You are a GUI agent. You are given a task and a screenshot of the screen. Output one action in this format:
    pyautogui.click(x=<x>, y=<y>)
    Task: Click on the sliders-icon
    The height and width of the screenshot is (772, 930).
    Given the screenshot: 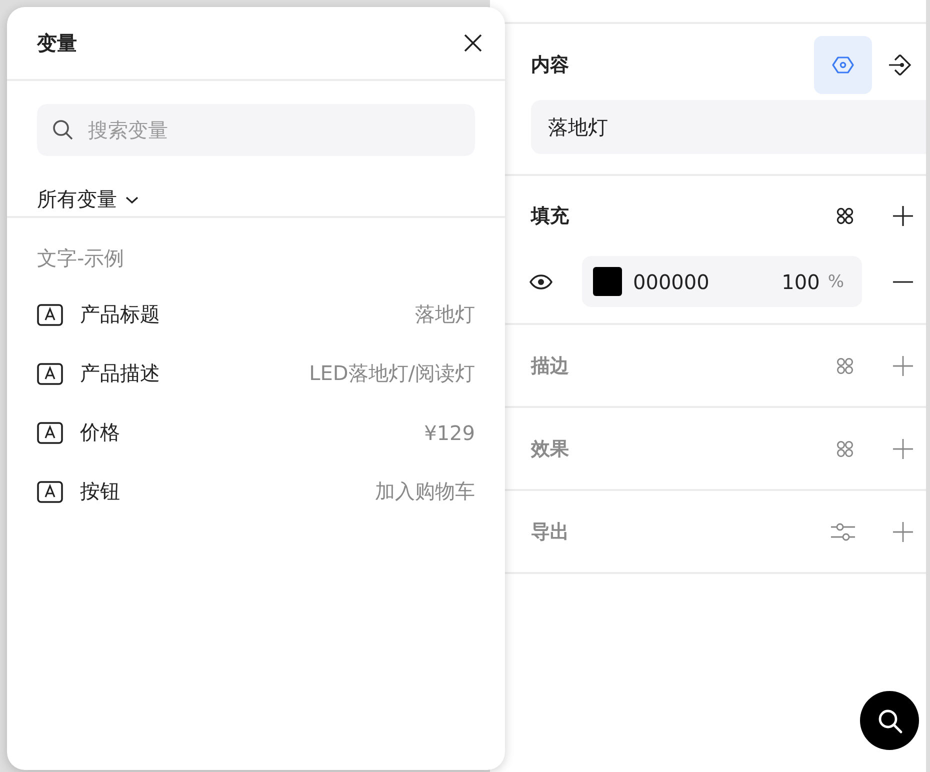 What is the action you would take?
    pyautogui.click(x=843, y=531)
    